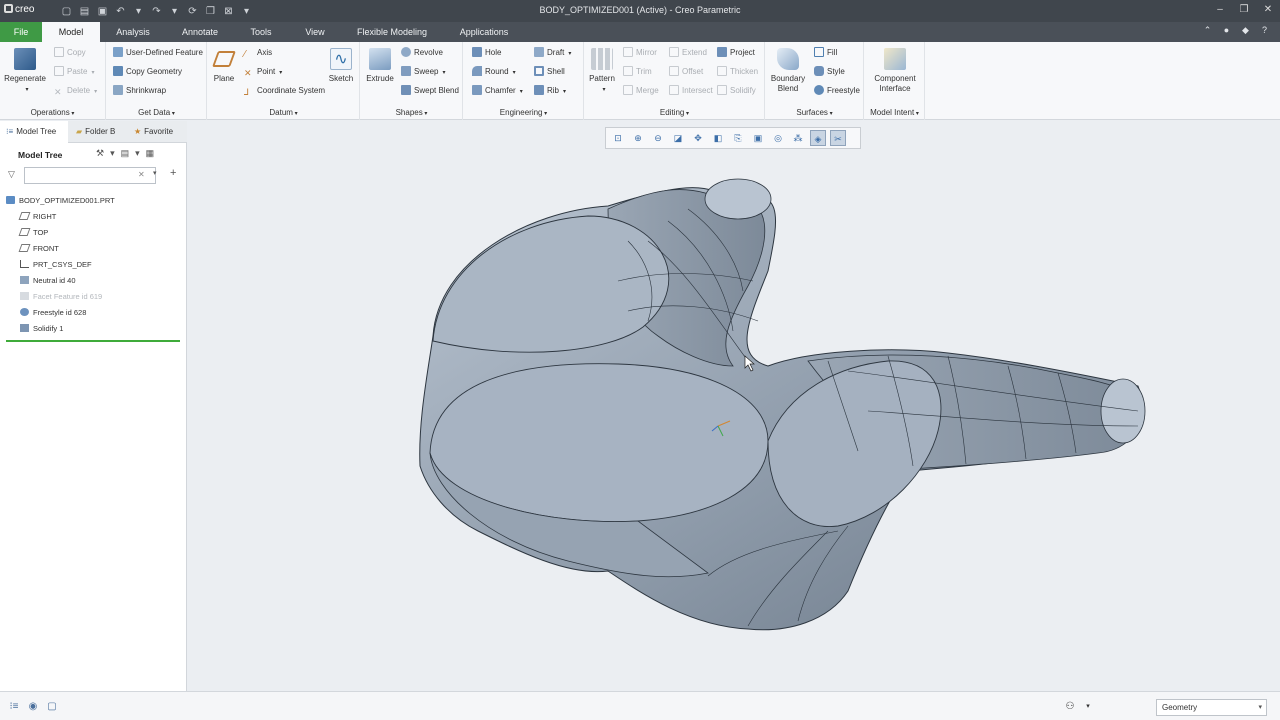 This screenshot has height=720, width=1280. Describe the element at coordinates (552, 53) in the screenshot. I see `draft-button: Draft ▾` at that location.